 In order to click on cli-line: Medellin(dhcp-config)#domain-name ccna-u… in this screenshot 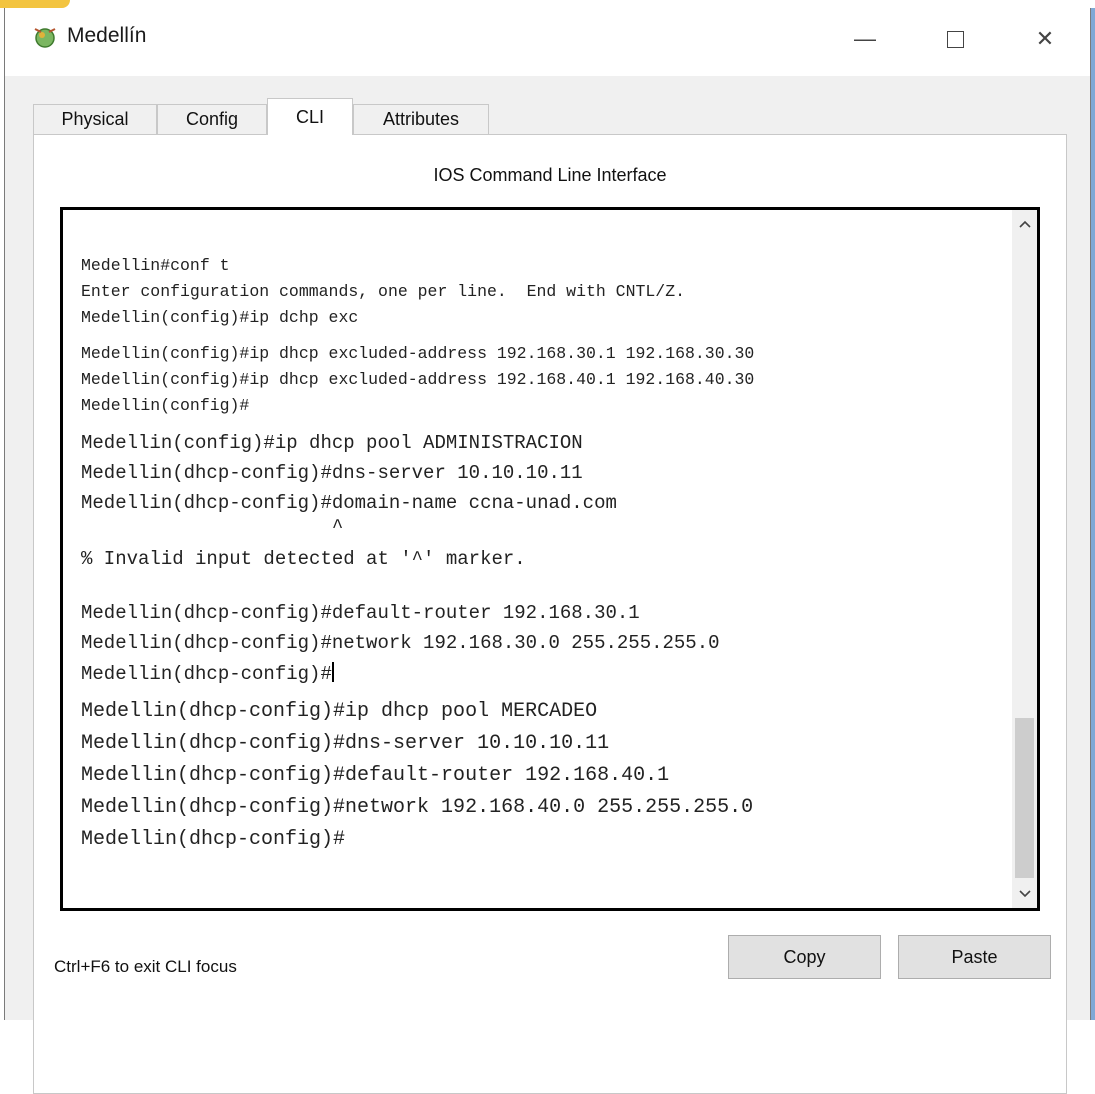, I will do `click(349, 503)`.